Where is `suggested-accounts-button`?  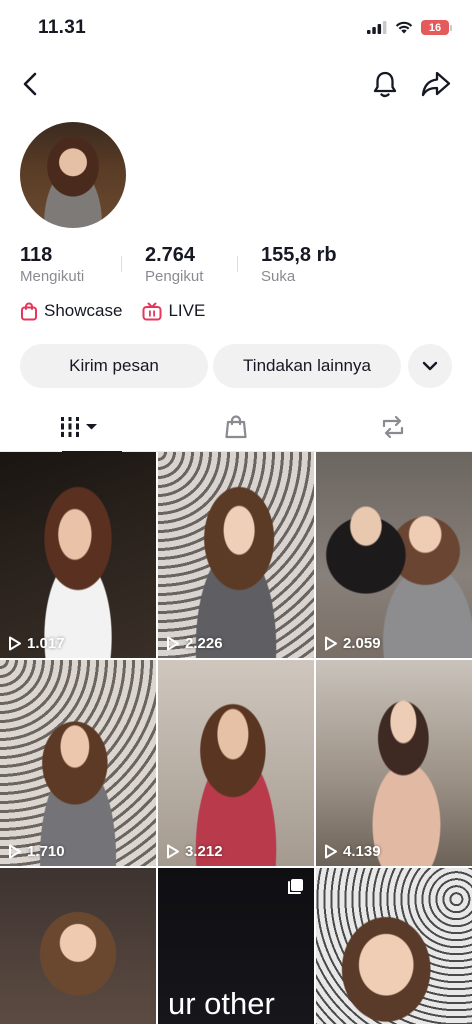 suggested-accounts-button is located at coordinates (430, 366).